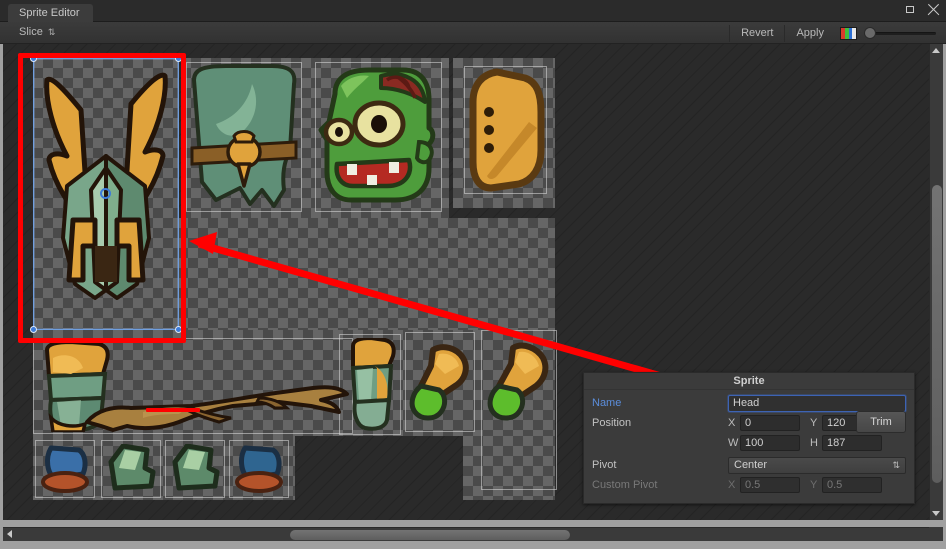 The width and height of the screenshot is (946, 549). What do you see at coordinates (105, 193) in the screenshot?
I see `pivot-handle` at bounding box center [105, 193].